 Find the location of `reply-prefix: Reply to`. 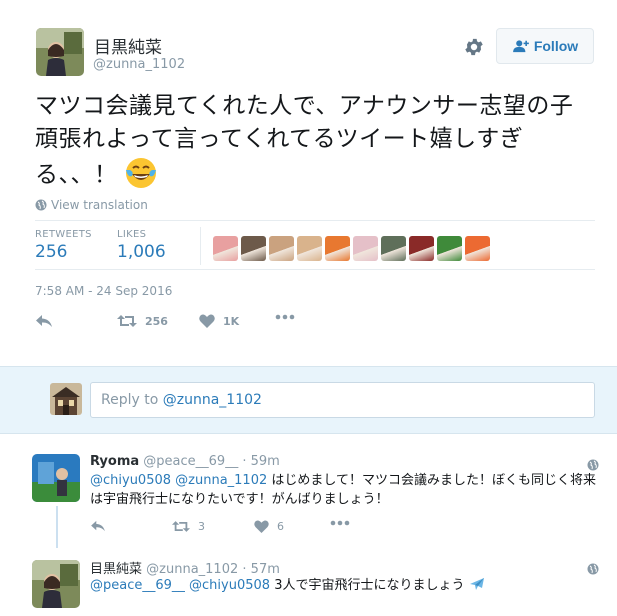

reply-prefix: Reply to is located at coordinates (132, 400).